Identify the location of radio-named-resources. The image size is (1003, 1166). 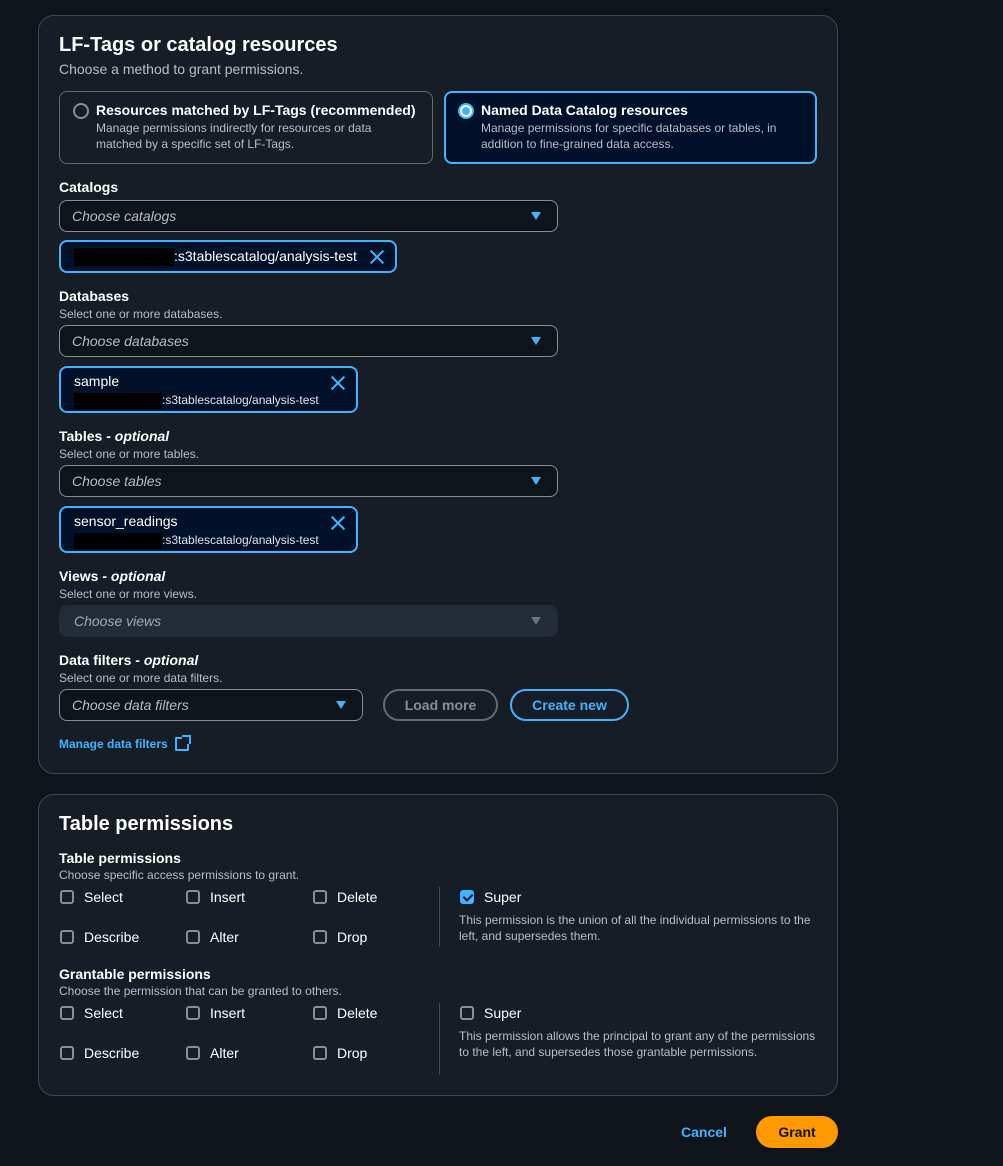
(466, 111).